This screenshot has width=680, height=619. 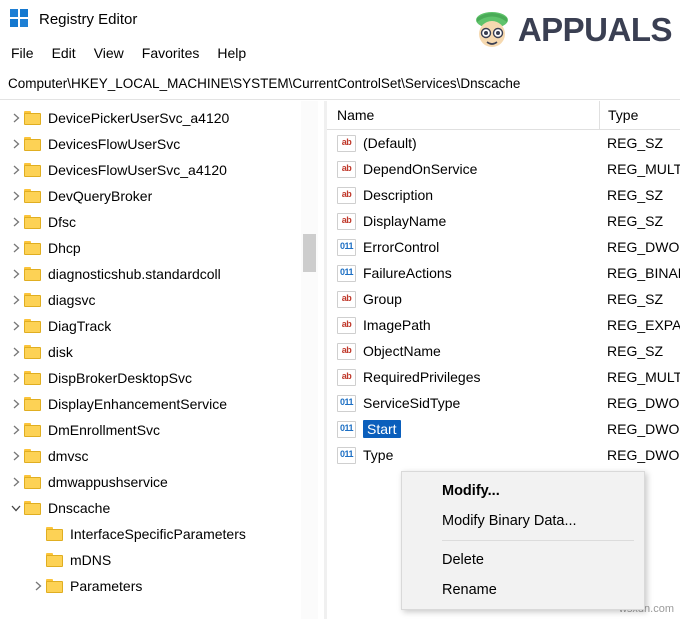 I want to click on tree-item: InterfaceSpecificParameters, so click(x=162, y=534).